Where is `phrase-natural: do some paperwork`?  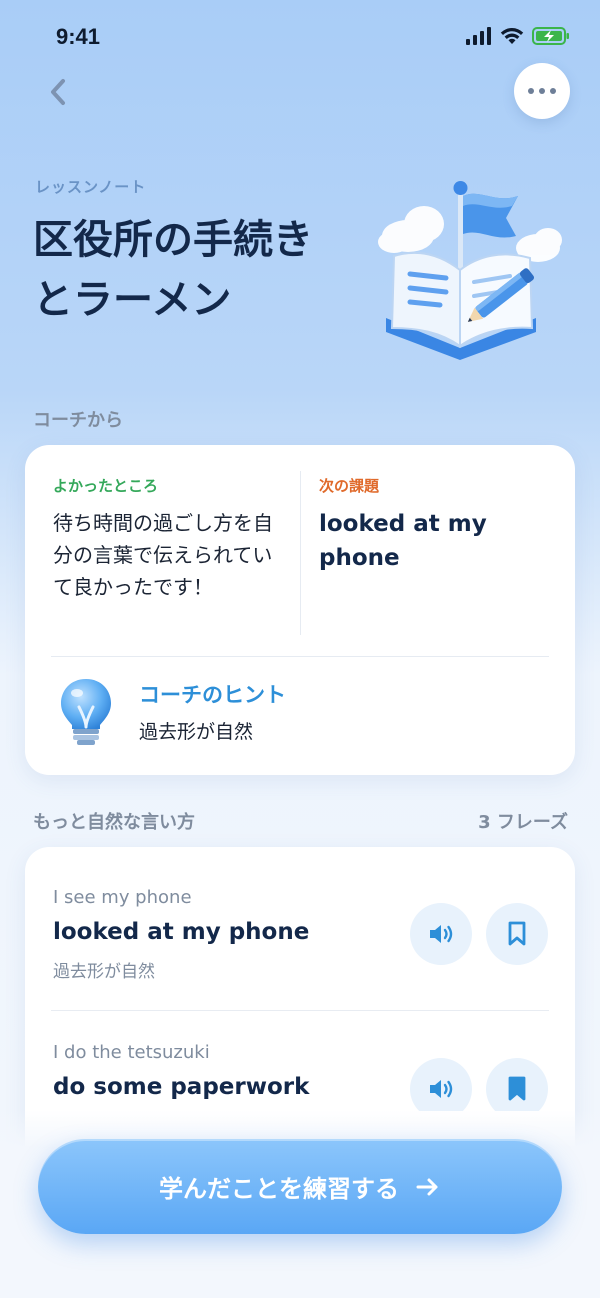 phrase-natural: do some paperwork is located at coordinates (181, 1087).